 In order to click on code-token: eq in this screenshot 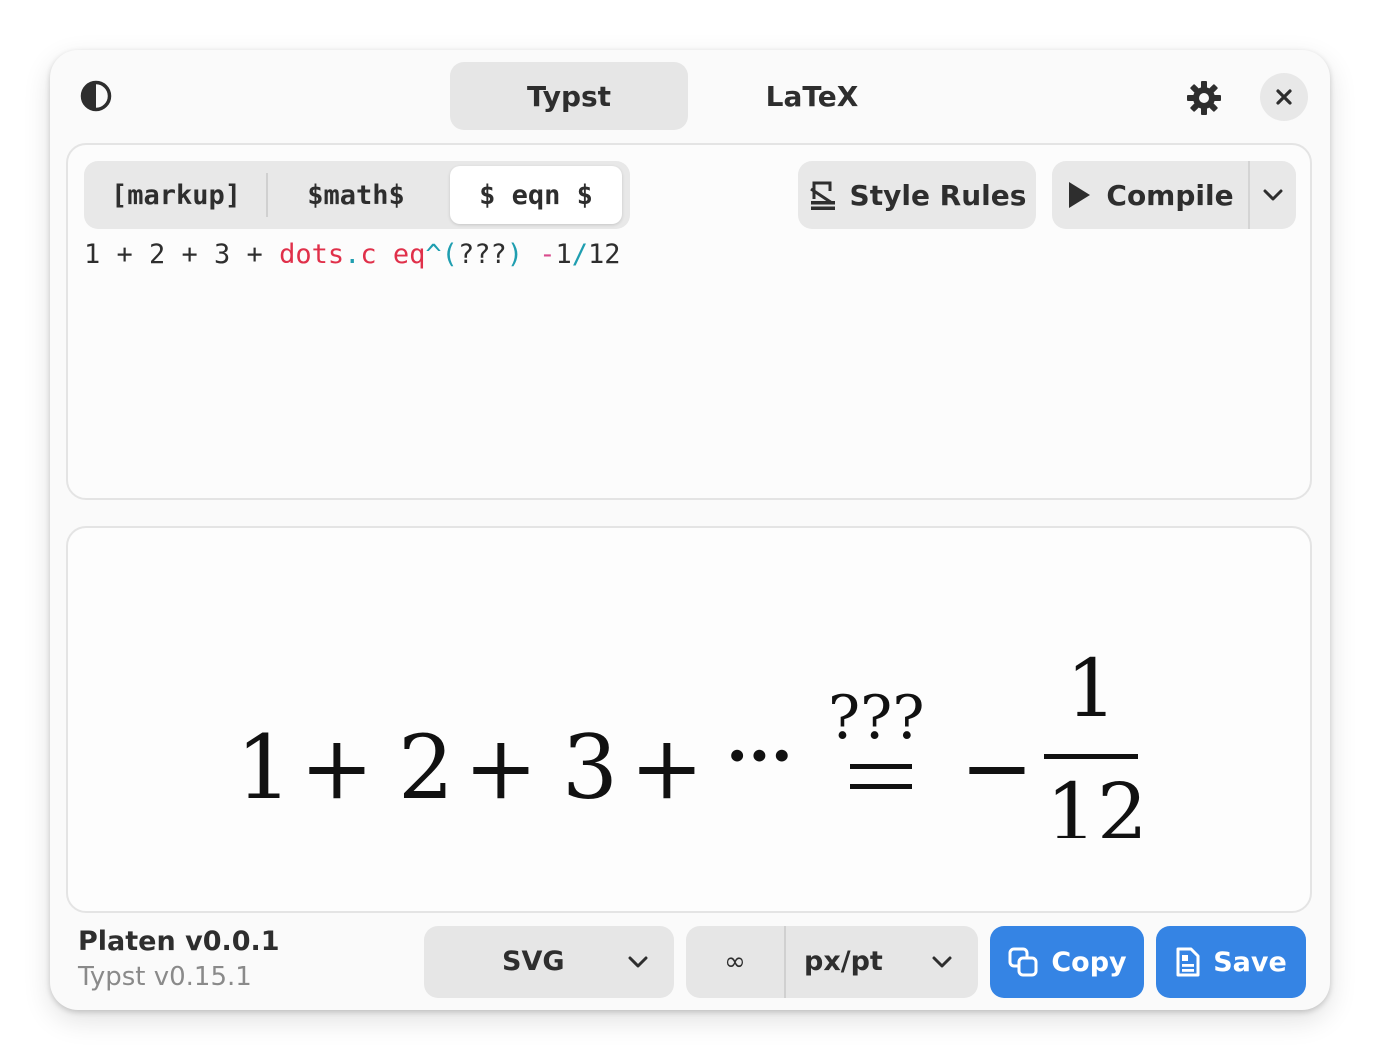, I will do `click(409, 254)`.